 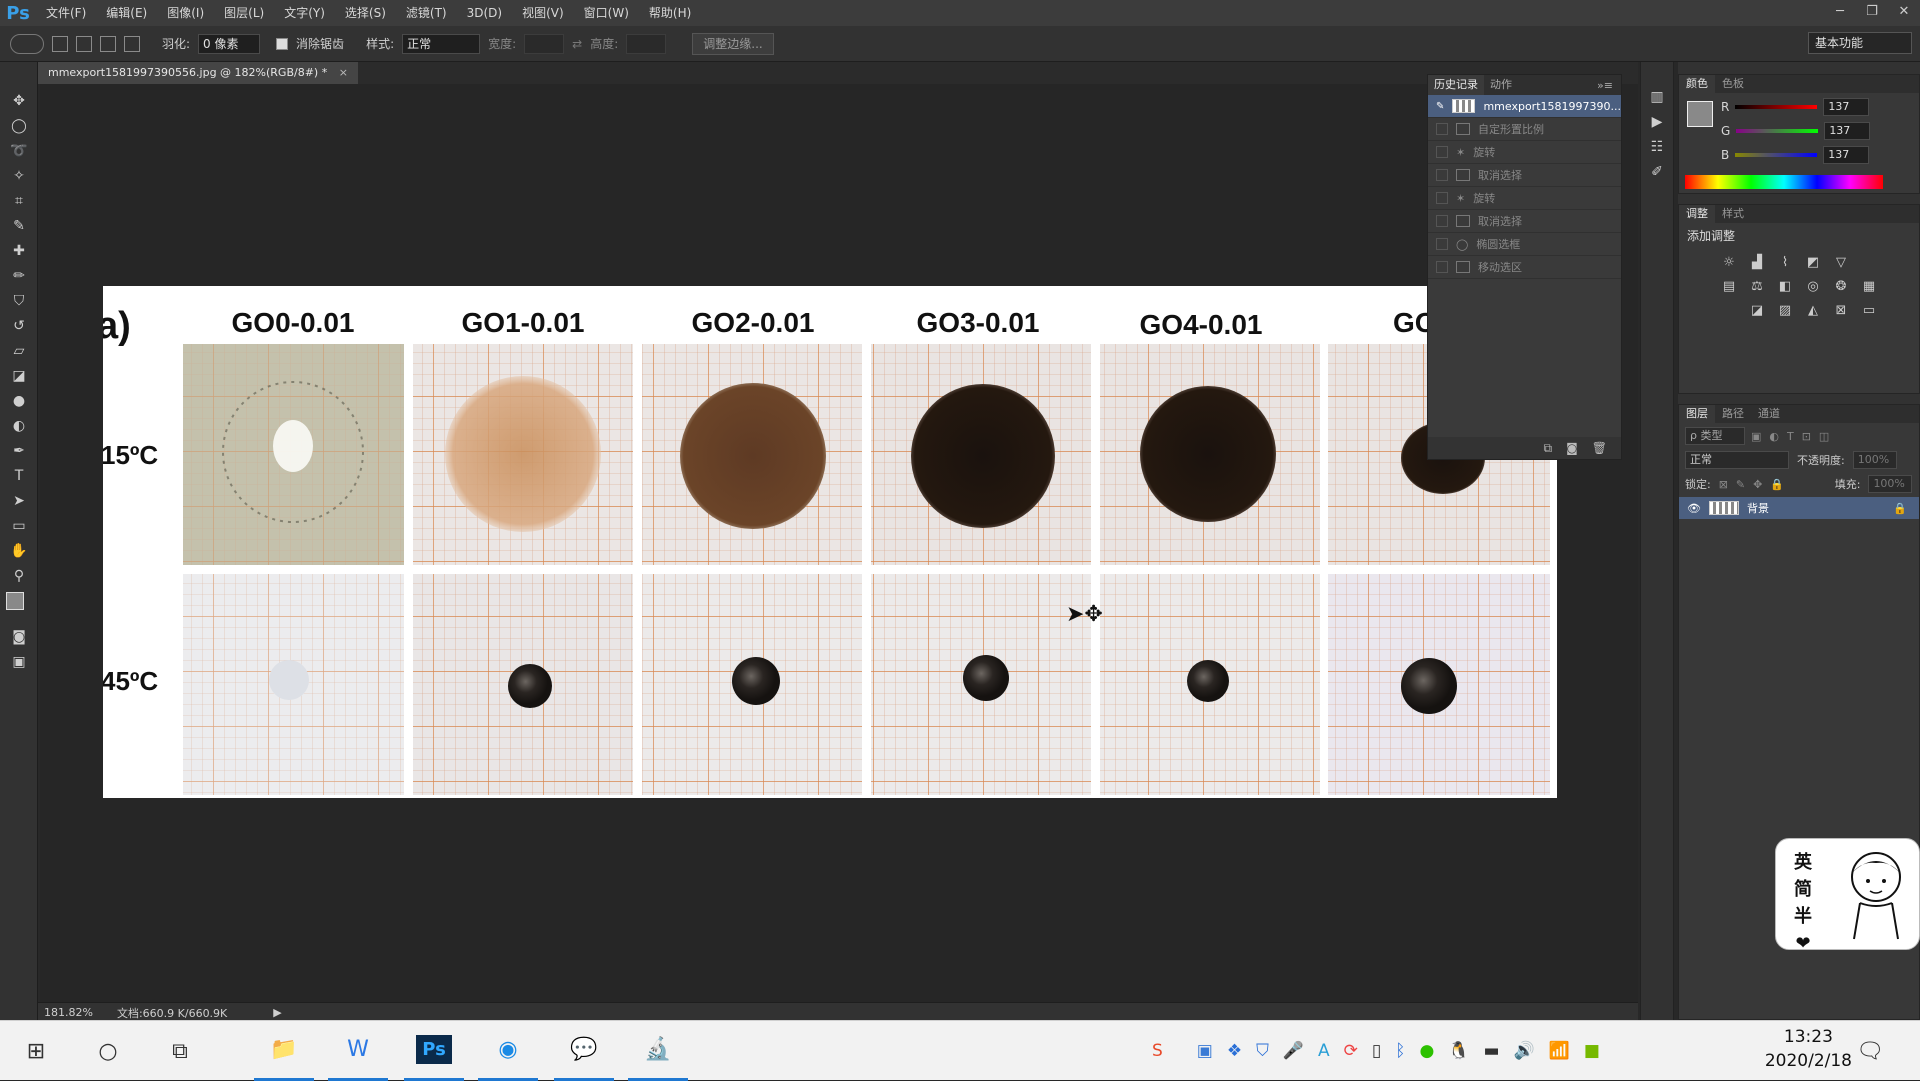 What do you see at coordinates (365, 13) in the screenshot?
I see `menu-select: 选择(S)` at bounding box center [365, 13].